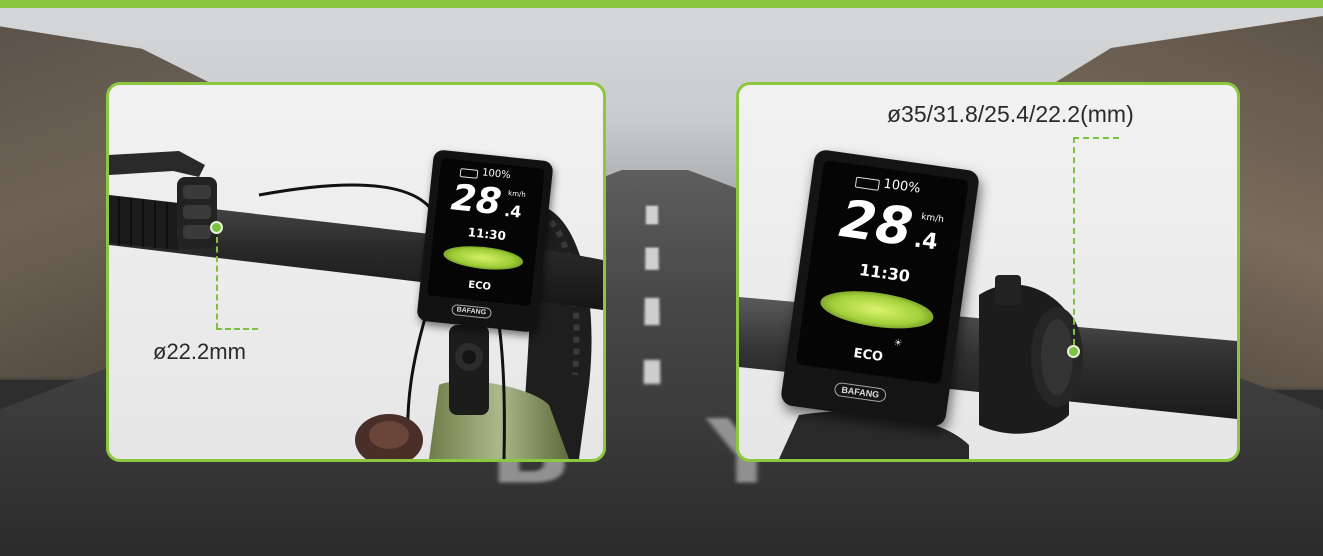  Describe the element at coordinates (199, 351) in the screenshot. I see `left-diameter-label: ø22.2mm` at that location.